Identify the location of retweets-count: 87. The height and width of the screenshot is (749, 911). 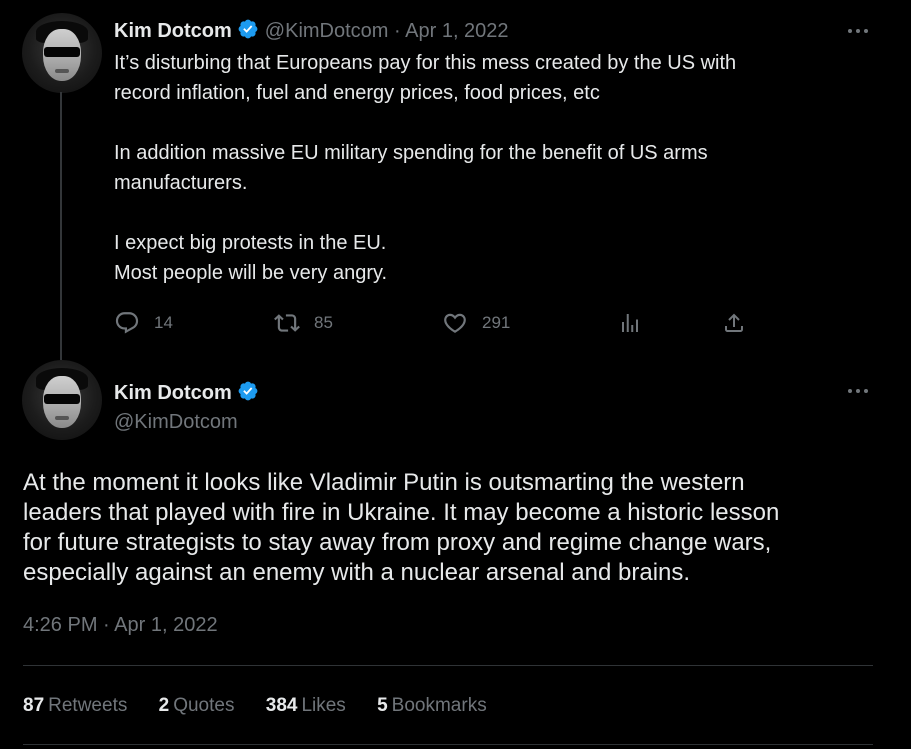
(34, 705).